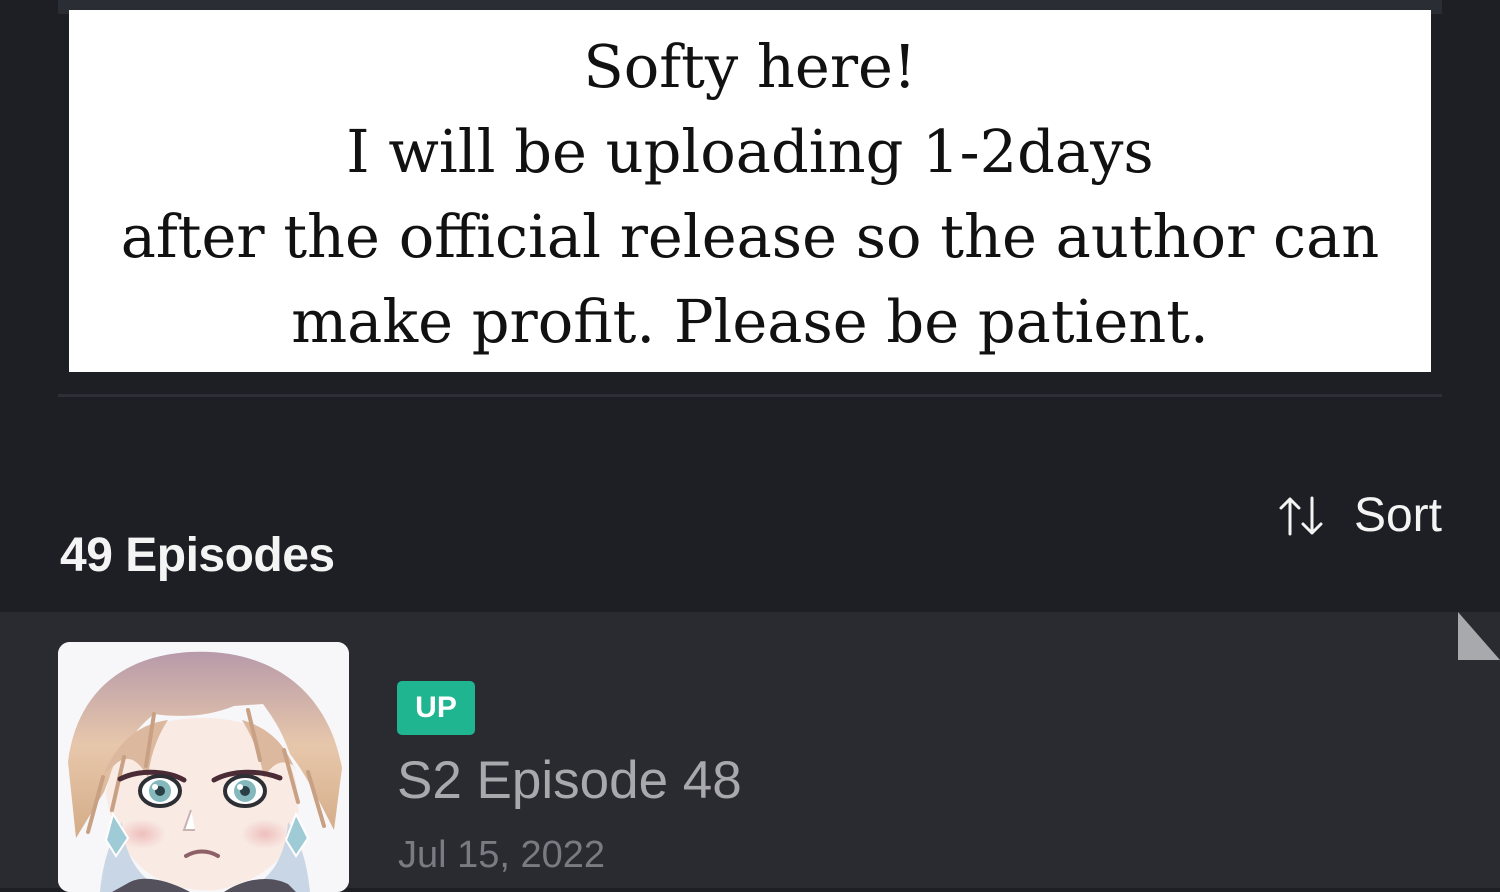 The image size is (1500, 892). What do you see at coordinates (1301, 516) in the screenshot?
I see `sort-arrows-icon` at bounding box center [1301, 516].